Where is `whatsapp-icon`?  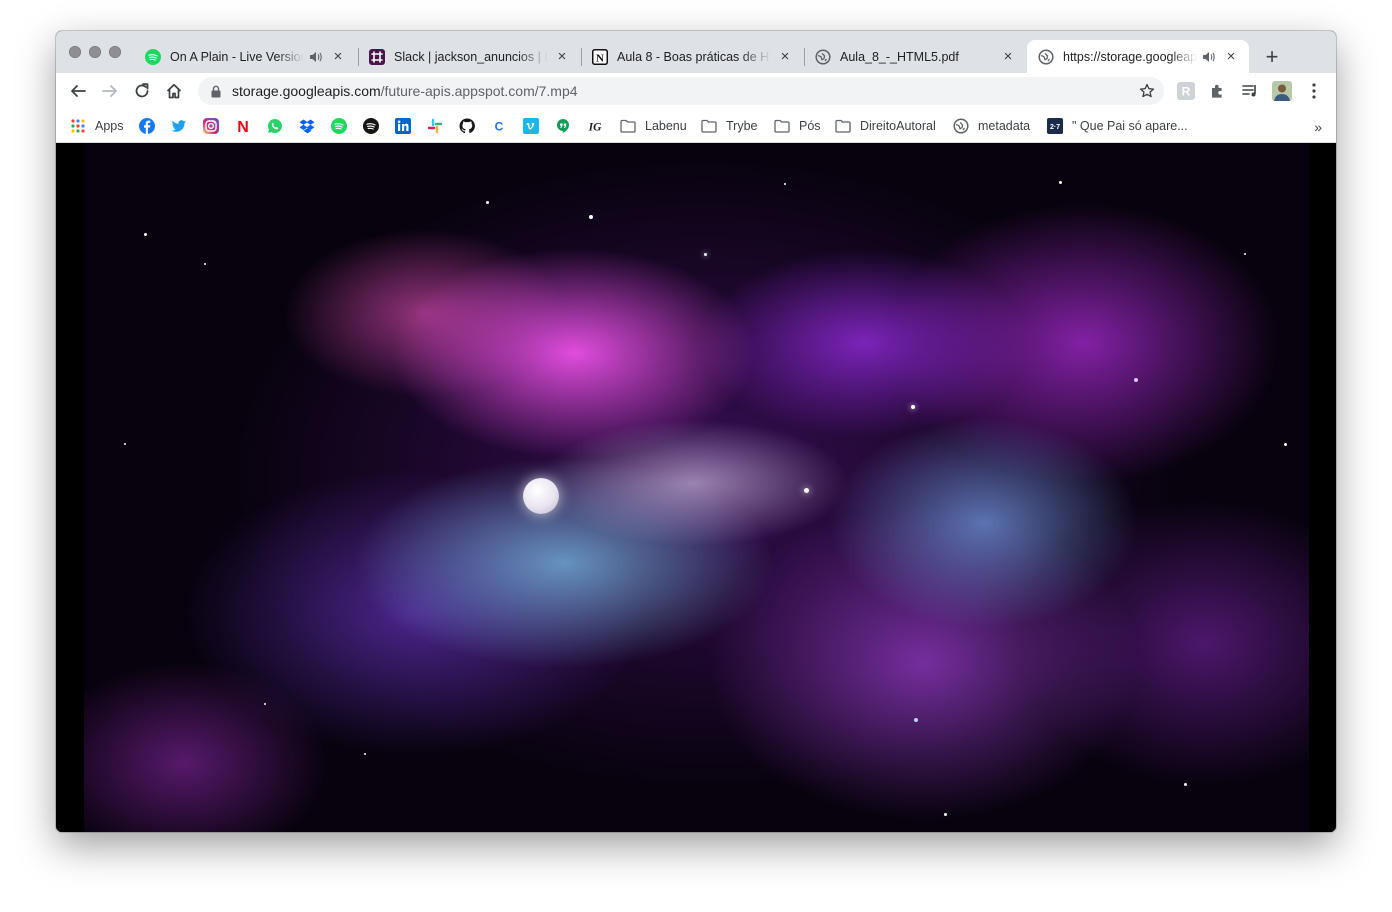
whatsapp-icon is located at coordinates (275, 126).